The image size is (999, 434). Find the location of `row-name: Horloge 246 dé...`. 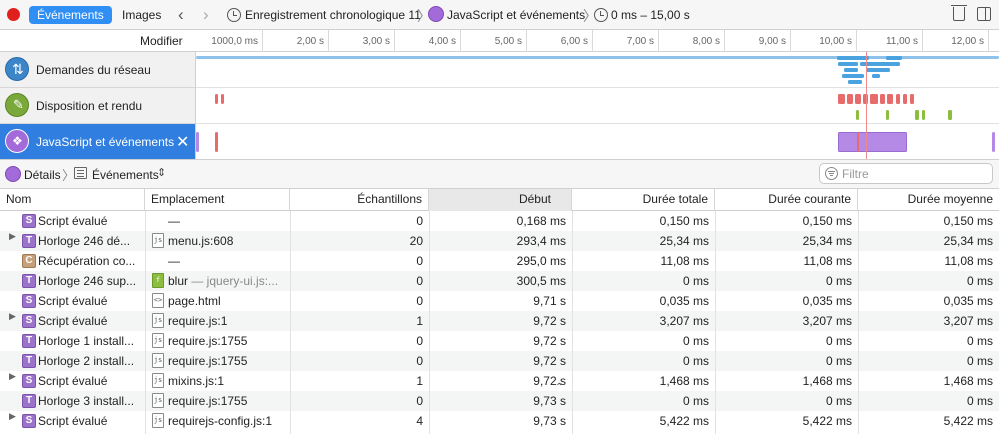

row-name: Horloge 246 dé... is located at coordinates (84, 241).